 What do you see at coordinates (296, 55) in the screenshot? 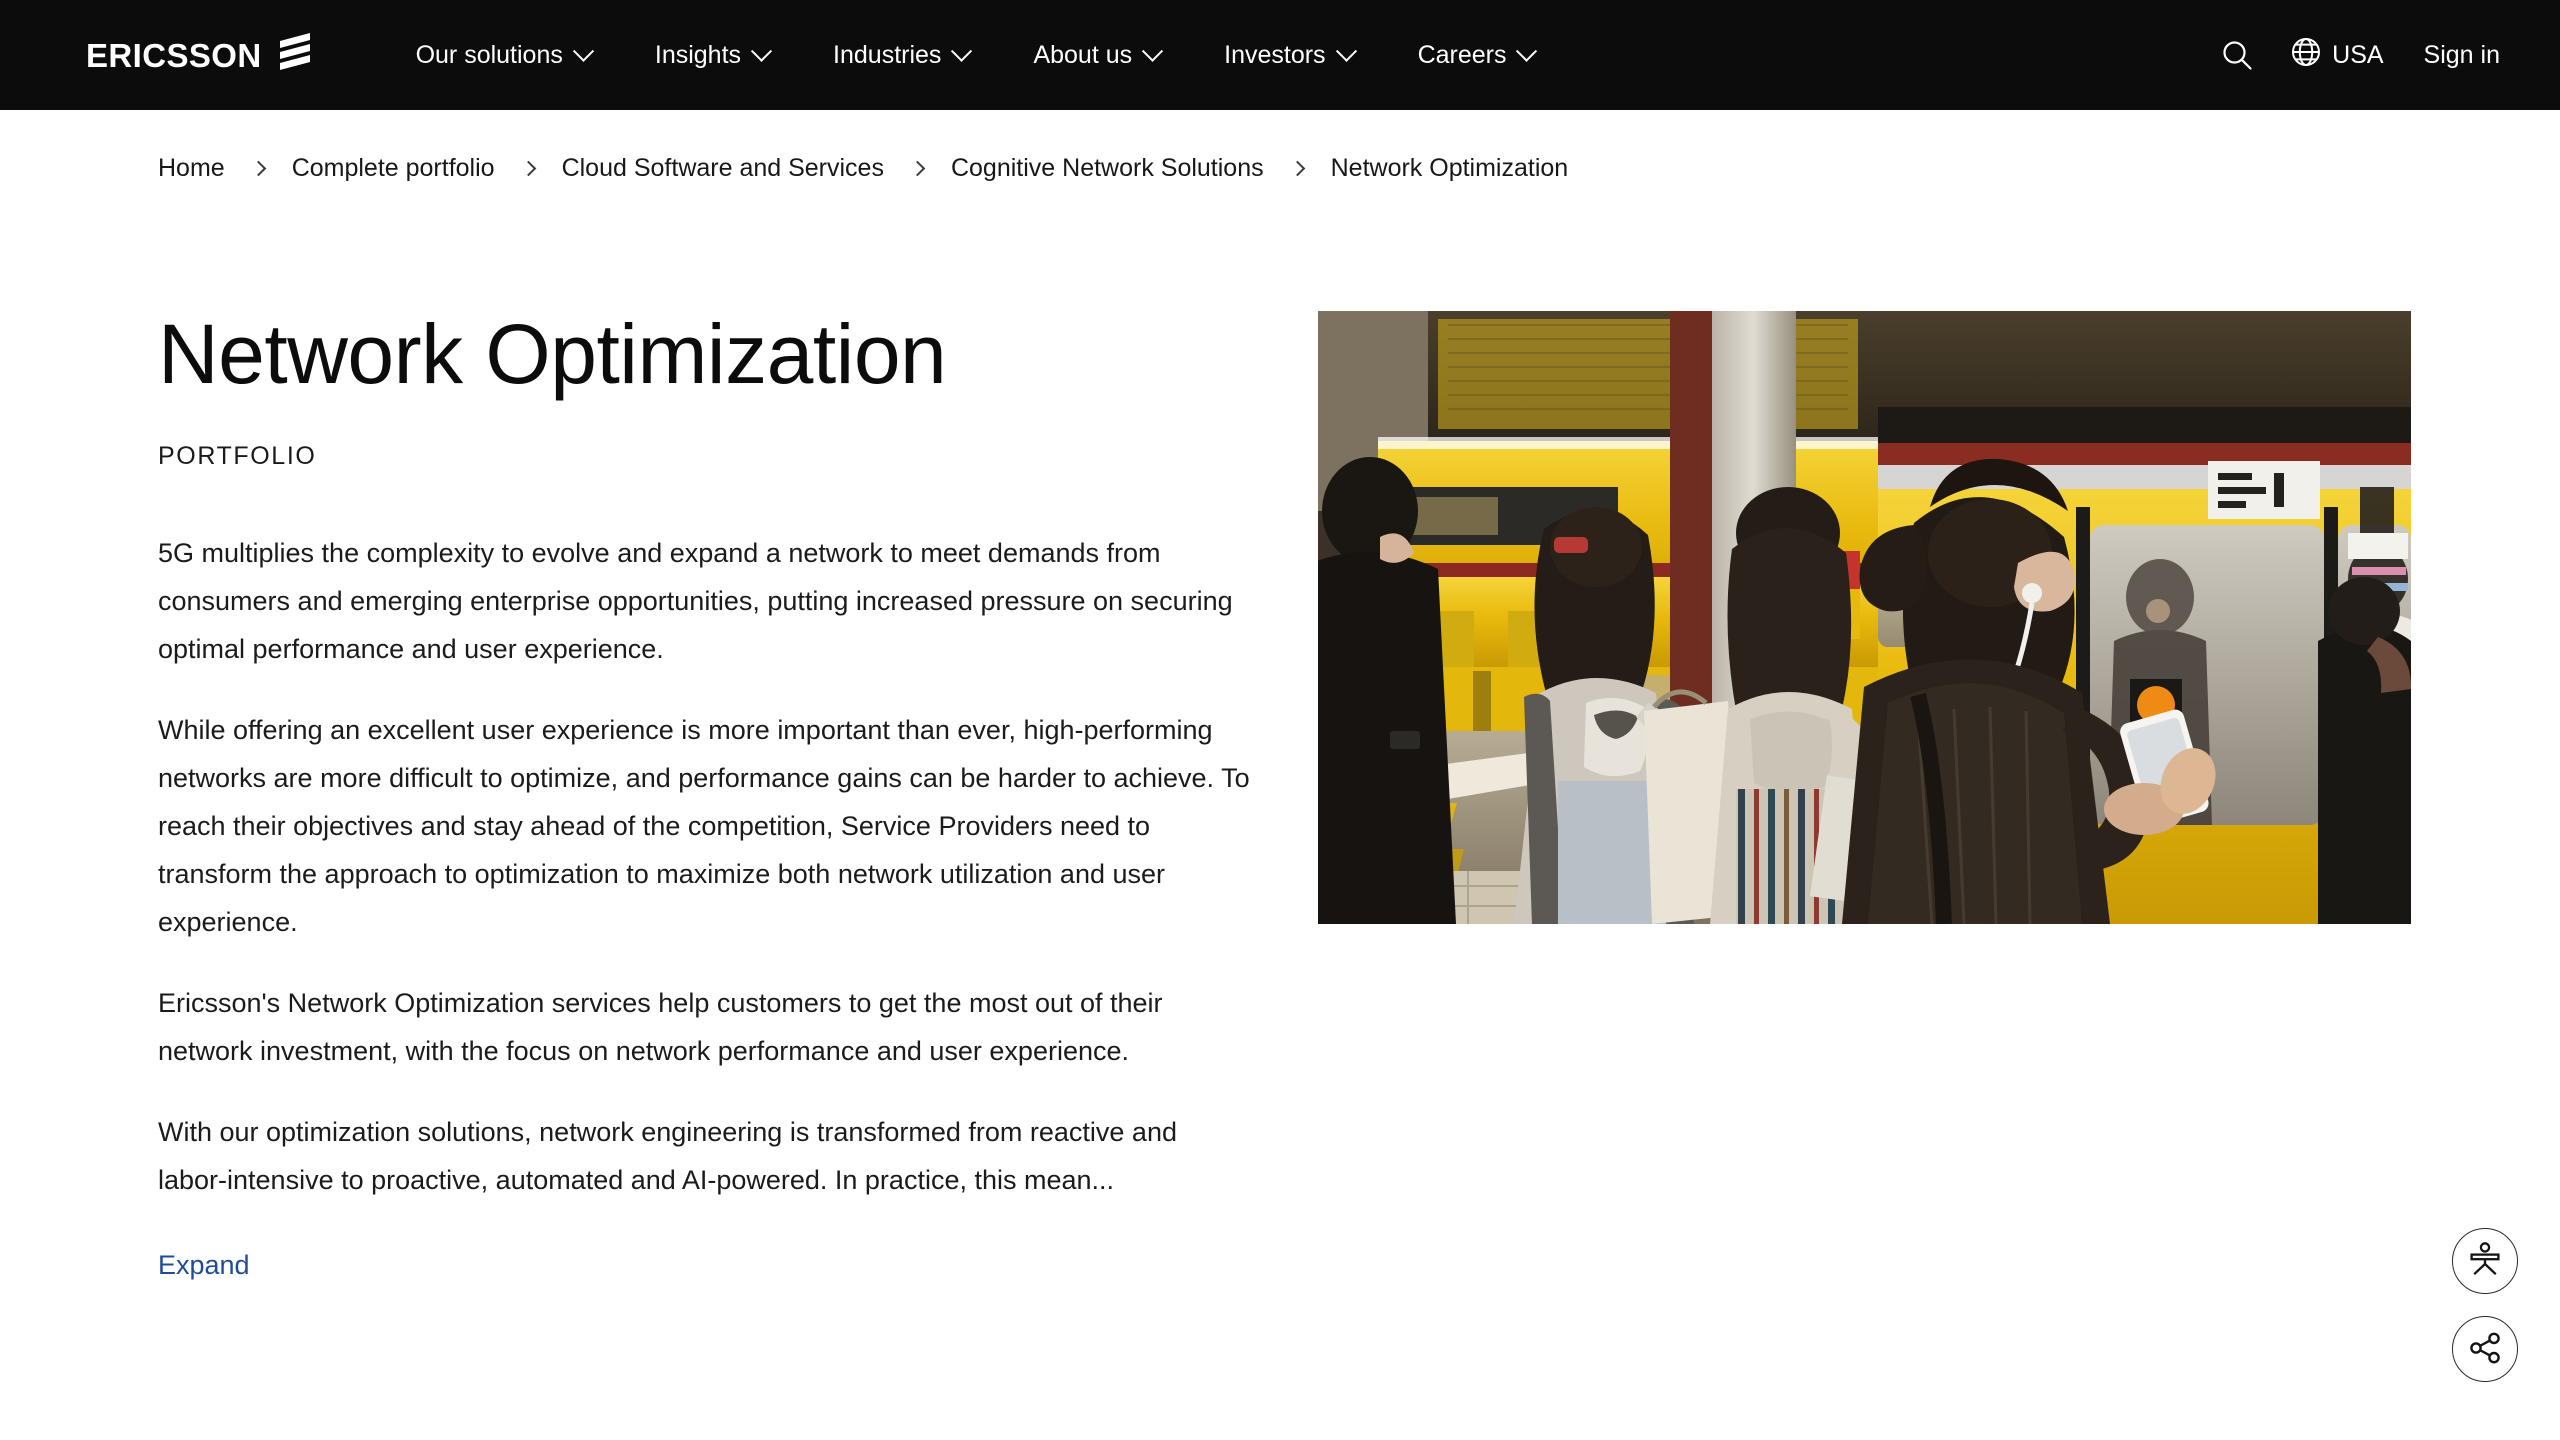
I see `ericsson-three-bars-icon` at bounding box center [296, 55].